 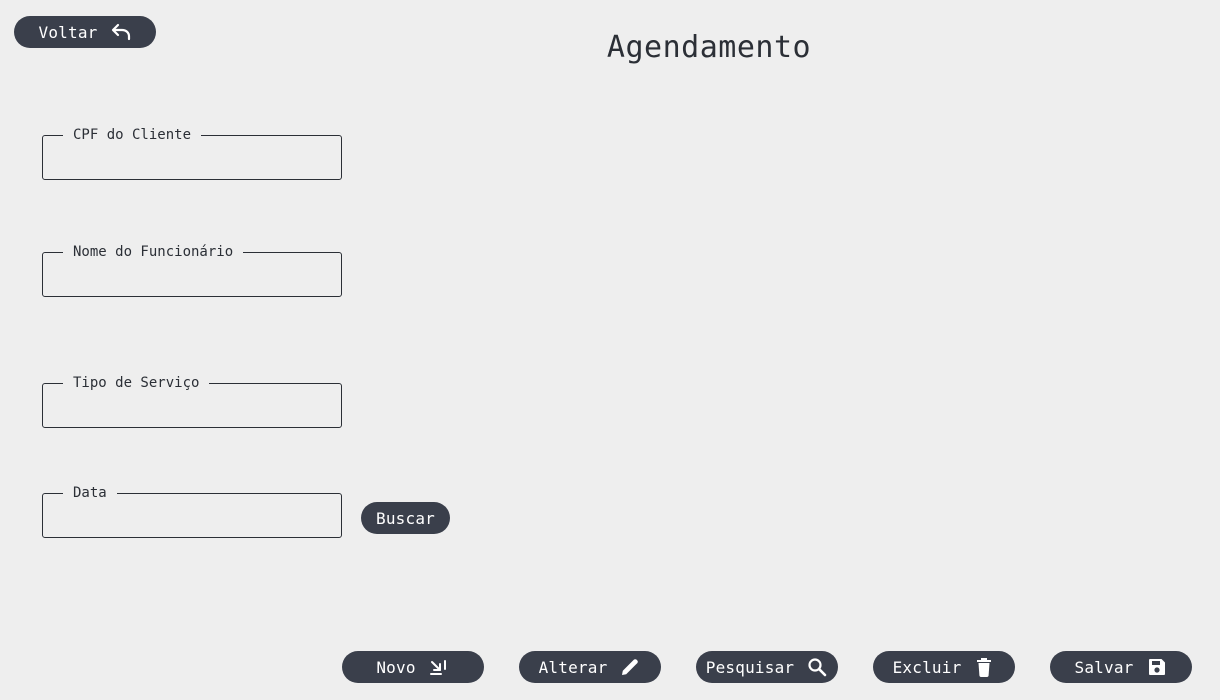 I want to click on find-button-label: Pesquisar, so click(x=750, y=667).